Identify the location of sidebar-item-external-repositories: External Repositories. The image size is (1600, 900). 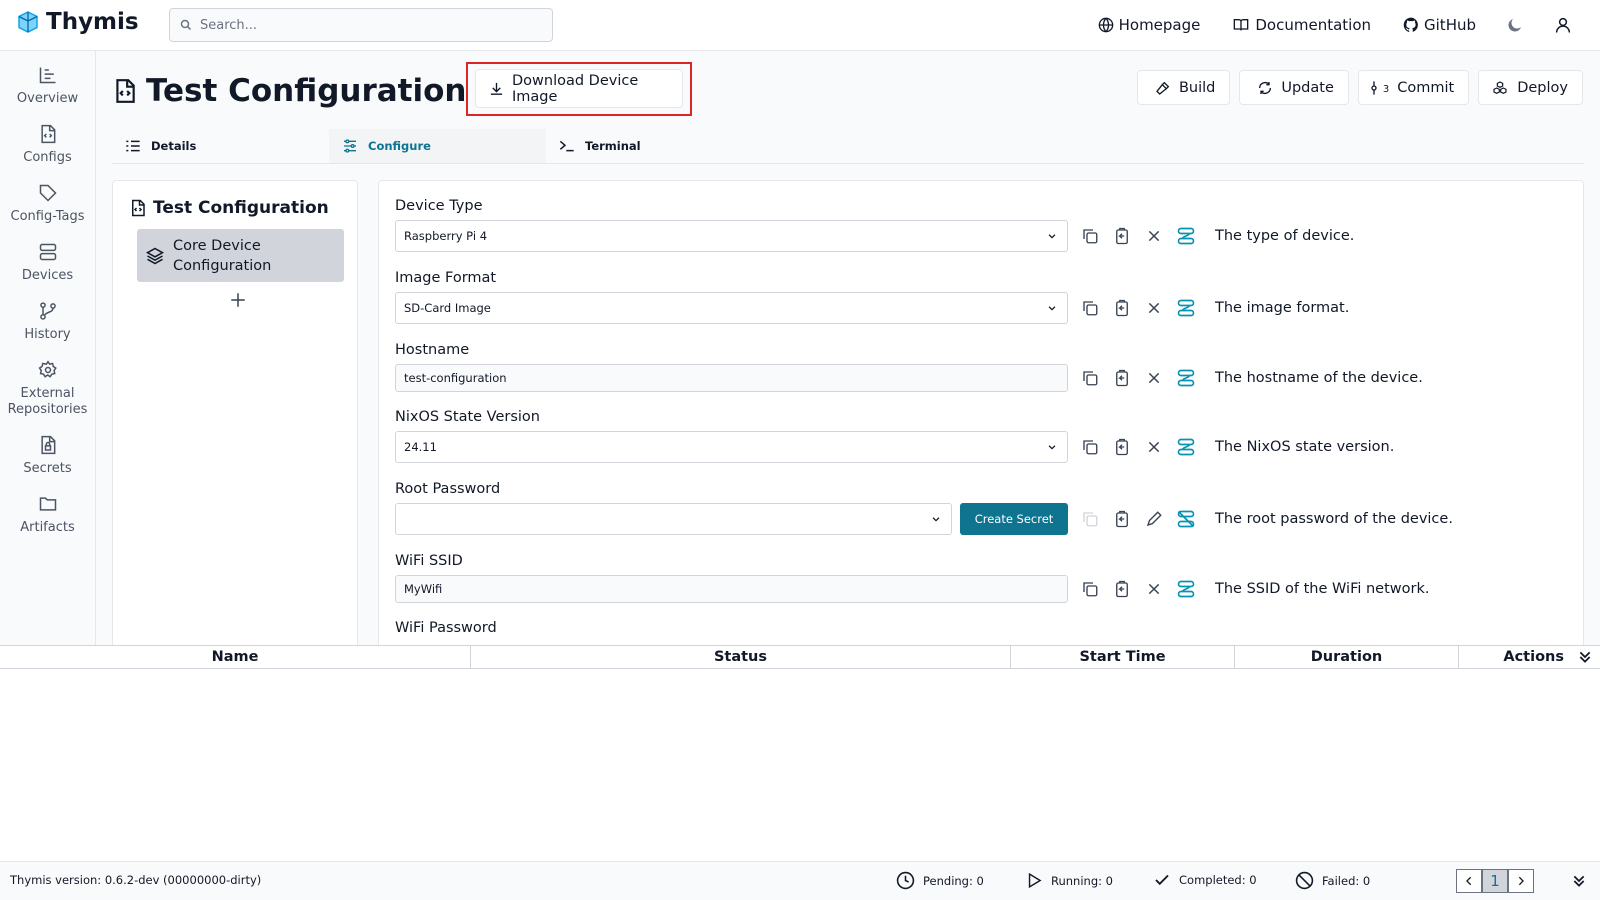
(47, 389).